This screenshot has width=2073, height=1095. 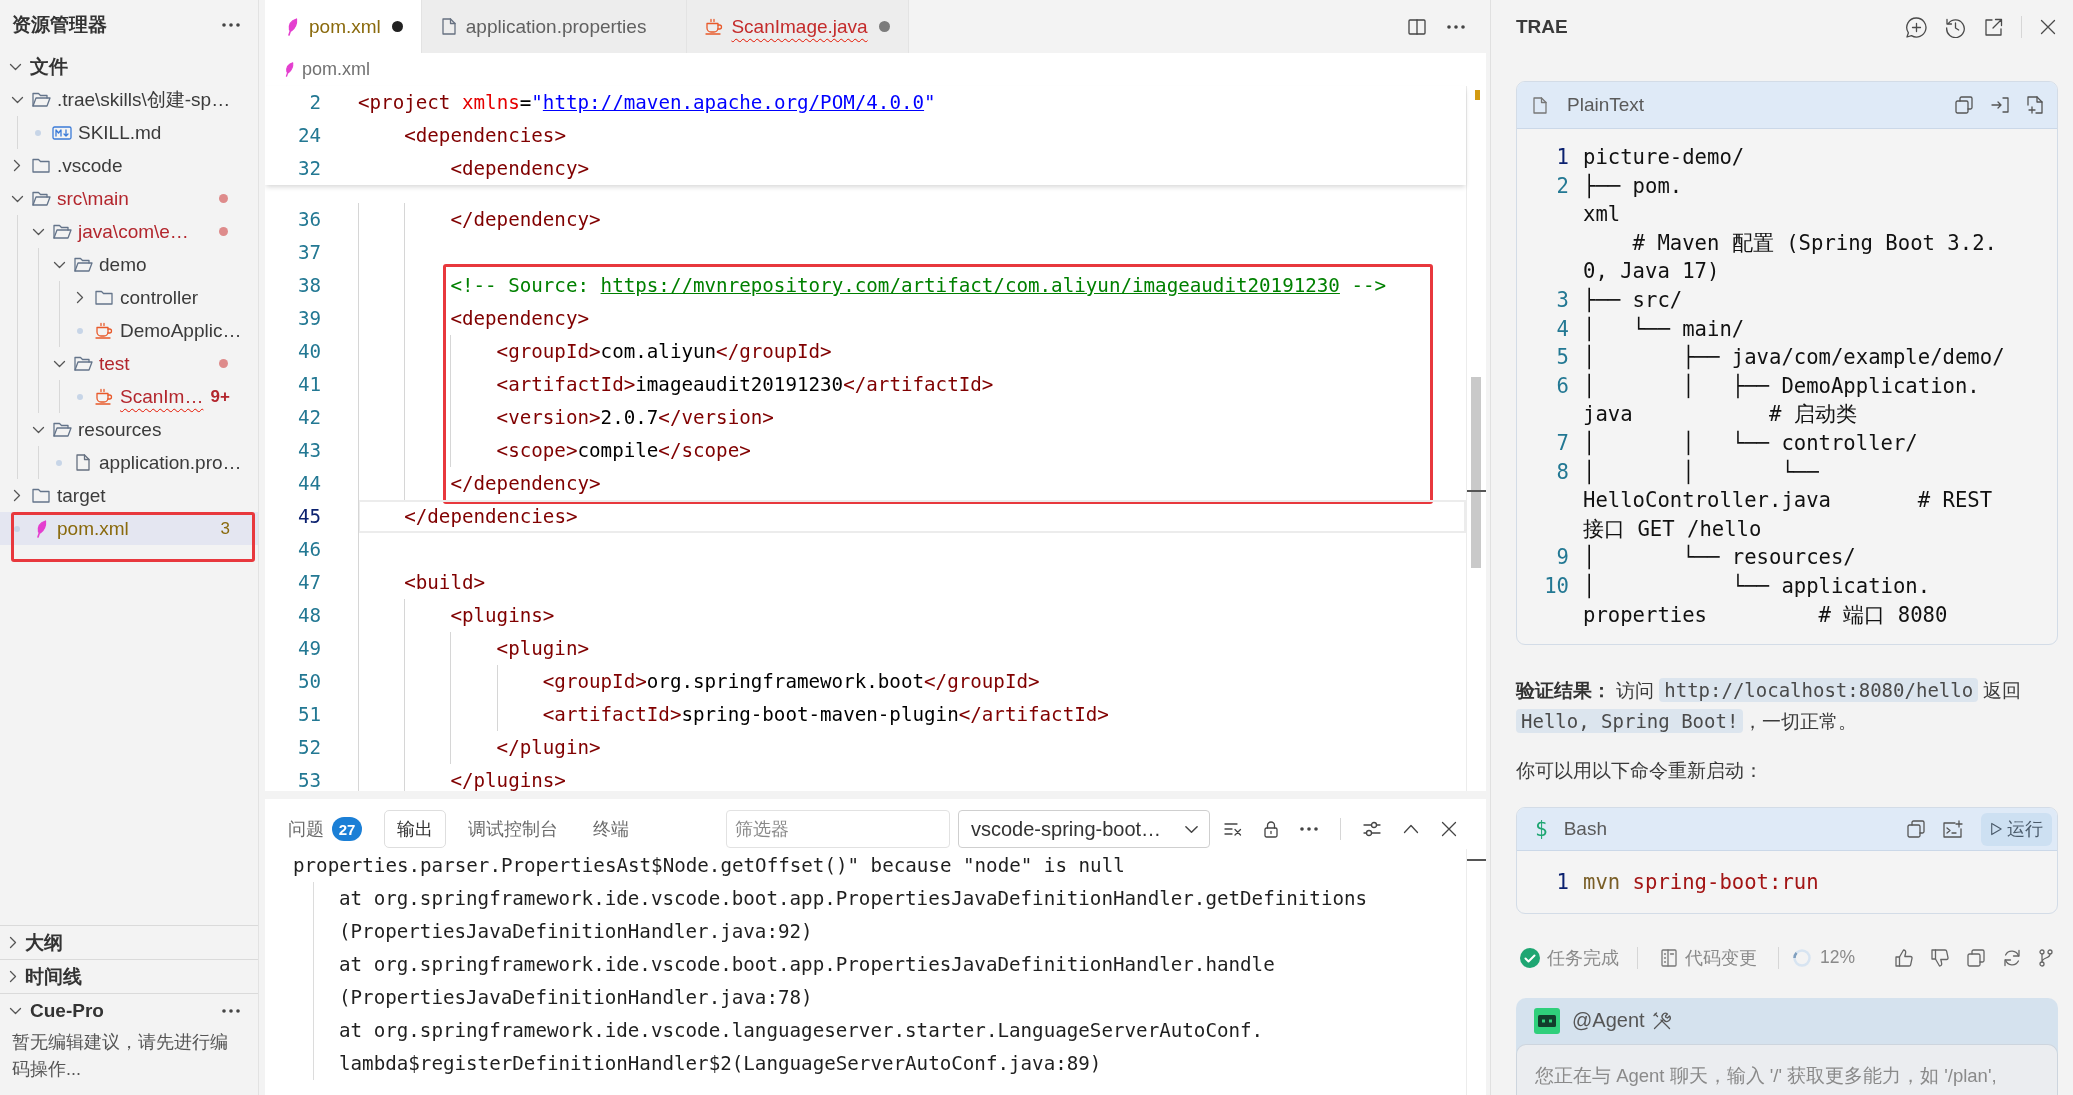 I want to click on code-link: https://mvnrepository.com/artifact/com.aliyun/imageaudit20191230, so click(x=970, y=285).